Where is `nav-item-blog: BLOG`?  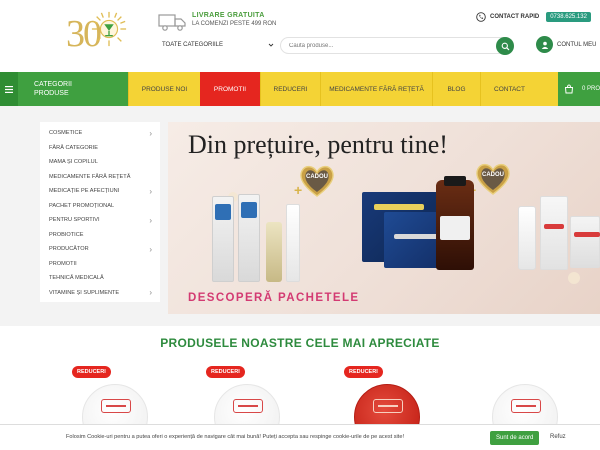
nav-item-blog: BLOG is located at coordinates (456, 89).